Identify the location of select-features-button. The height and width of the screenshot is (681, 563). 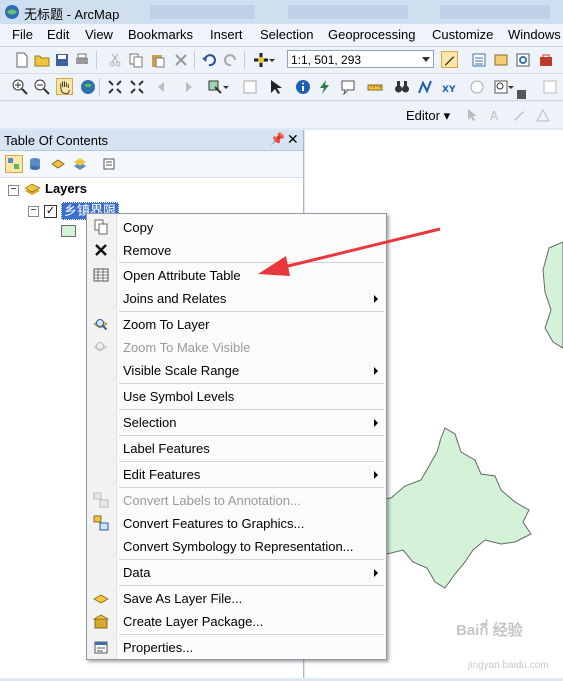
(214, 86).